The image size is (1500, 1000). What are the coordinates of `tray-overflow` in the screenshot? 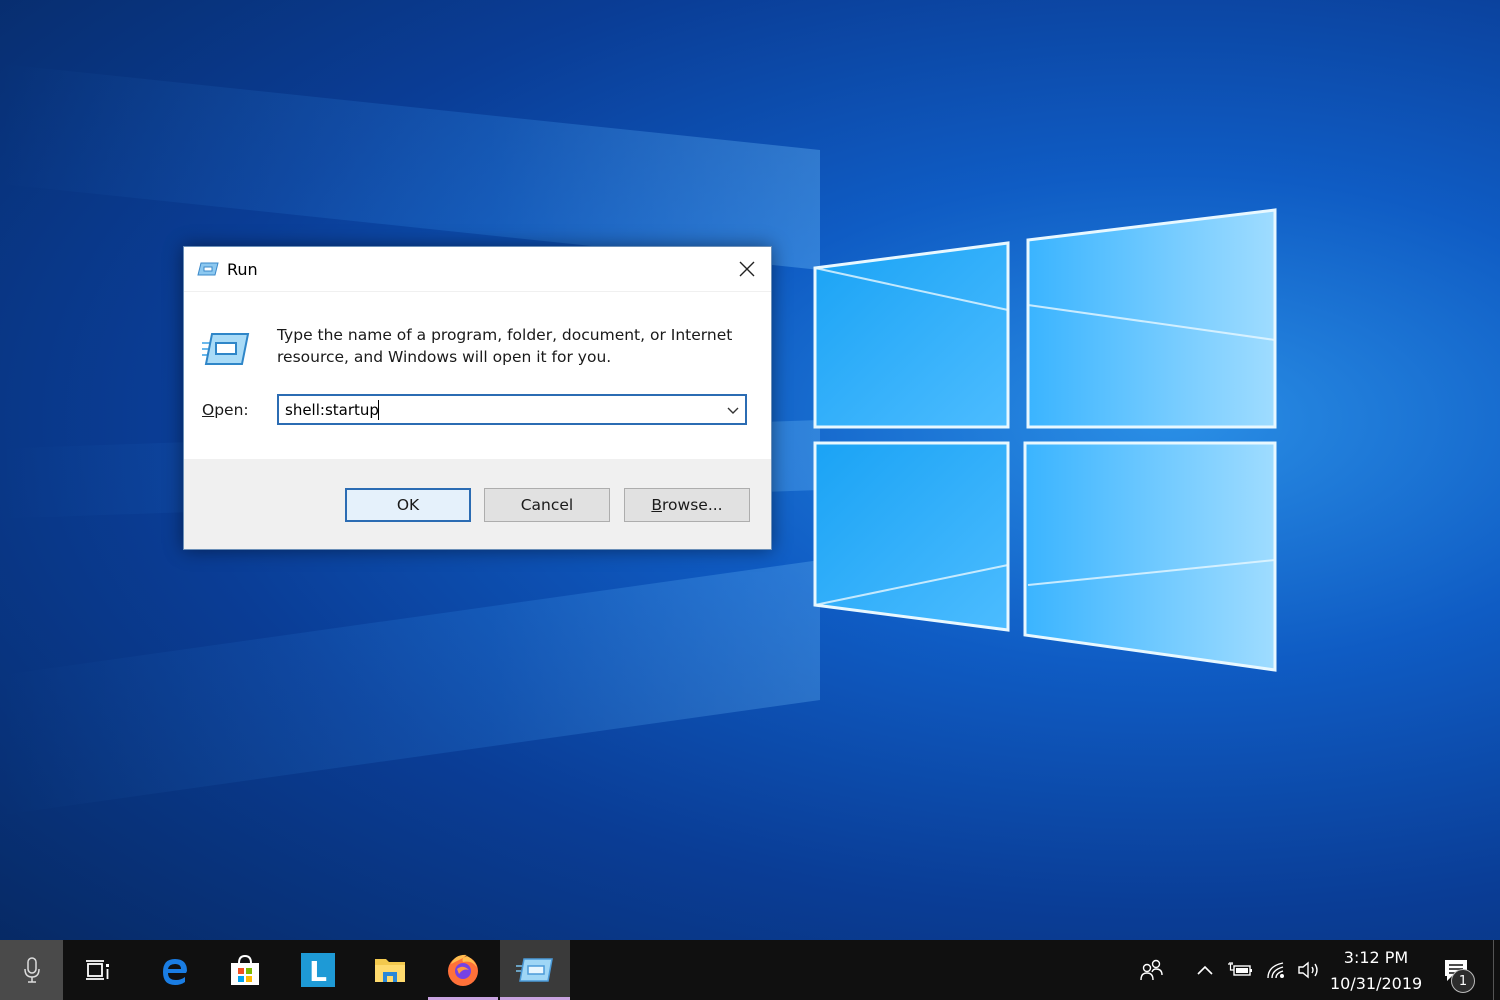 It's located at (1205, 970).